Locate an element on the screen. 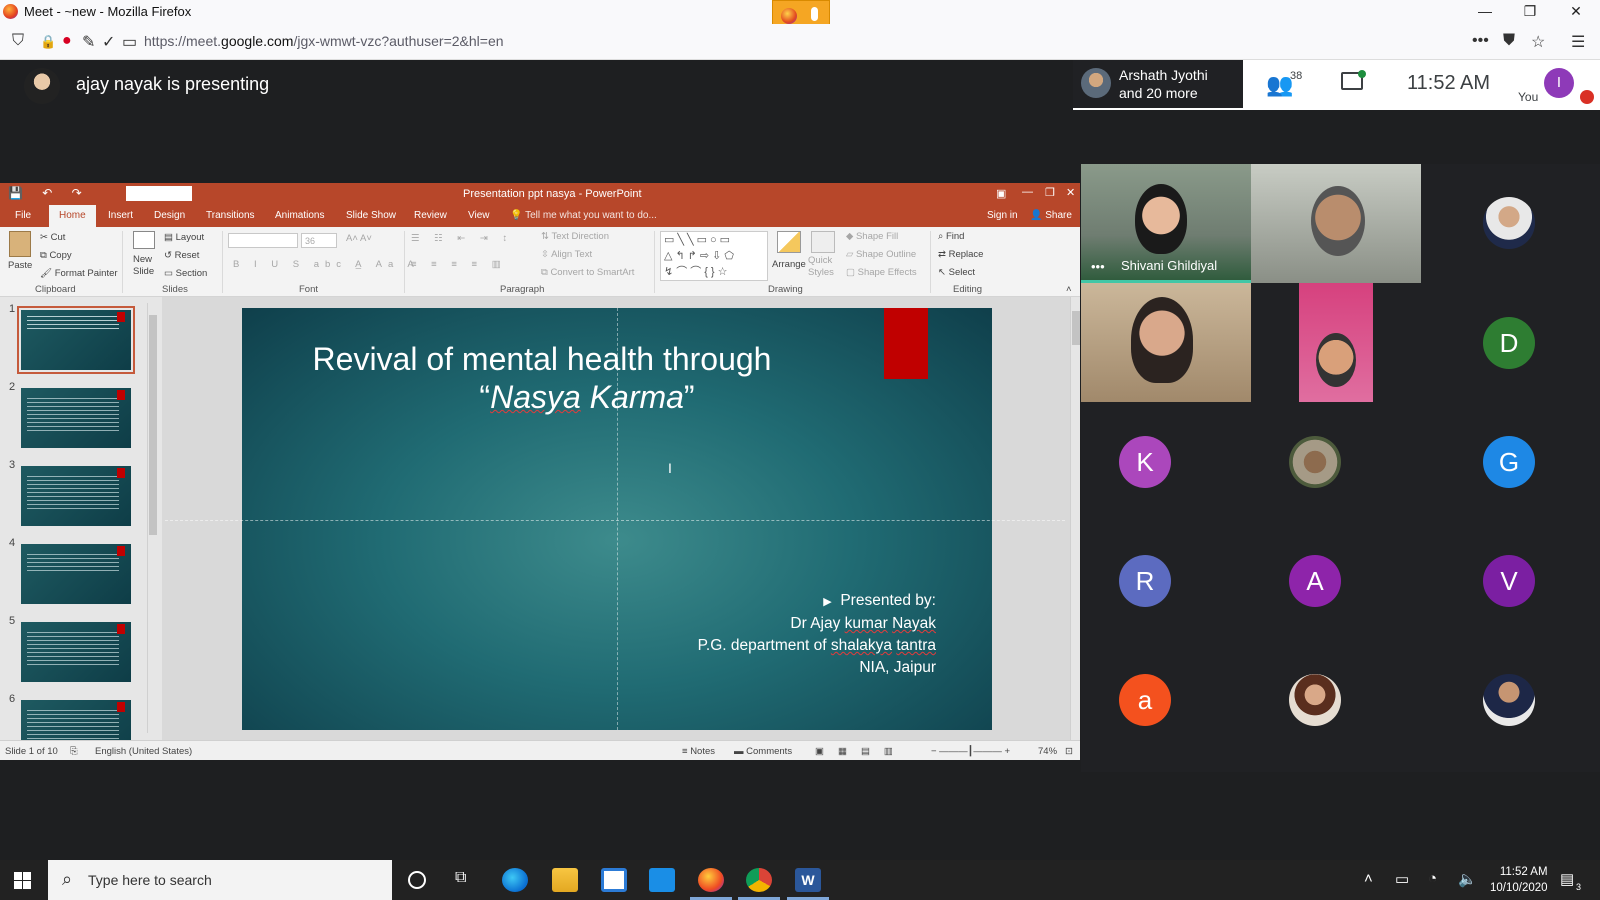 The height and width of the screenshot is (900, 1600). volume-icon: 🔈 is located at coordinates (1467, 879).